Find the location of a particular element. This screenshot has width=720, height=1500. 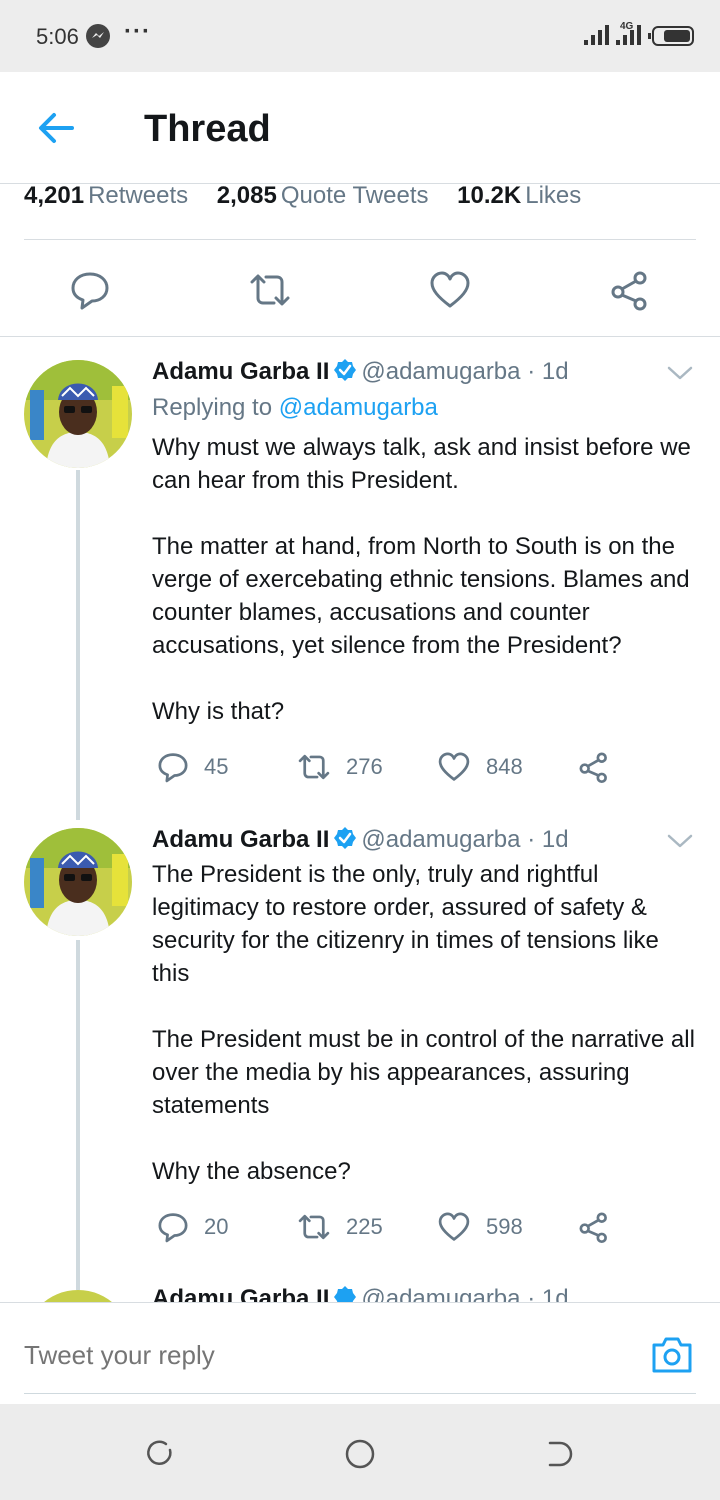

reply-count: 45 is located at coordinates (216, 766).